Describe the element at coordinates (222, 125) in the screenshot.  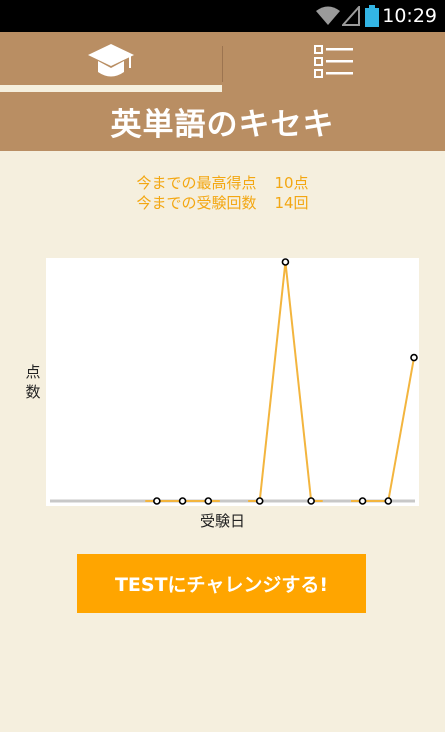
I see `app-title: 英単語のキセキ` at that location.